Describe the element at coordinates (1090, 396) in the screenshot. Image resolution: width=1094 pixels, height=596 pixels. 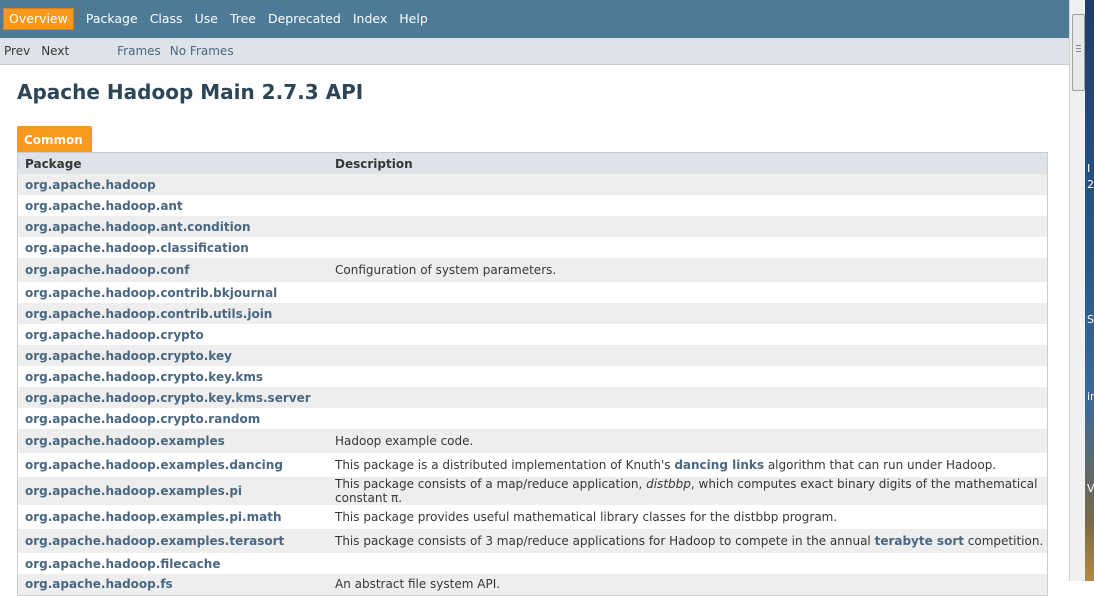
I see `desktop-text-fragment: ir` at that location.